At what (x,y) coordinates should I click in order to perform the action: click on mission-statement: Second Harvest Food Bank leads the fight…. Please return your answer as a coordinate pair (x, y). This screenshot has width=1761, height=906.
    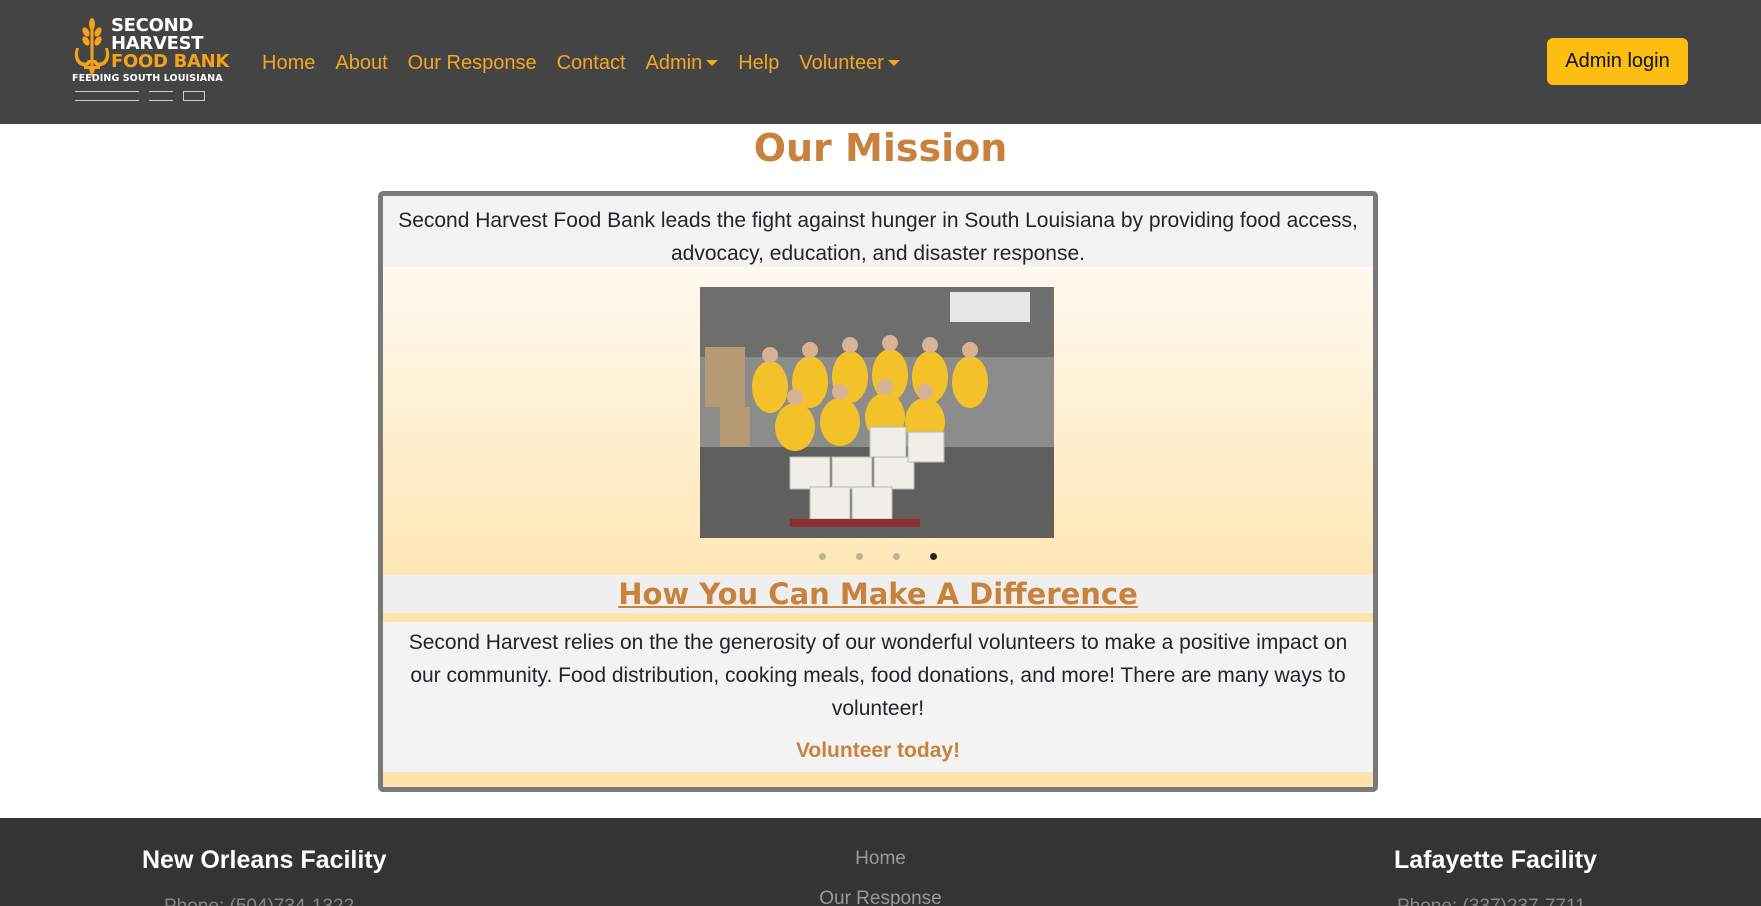
    Looking at the image, I should click on (878, 237).